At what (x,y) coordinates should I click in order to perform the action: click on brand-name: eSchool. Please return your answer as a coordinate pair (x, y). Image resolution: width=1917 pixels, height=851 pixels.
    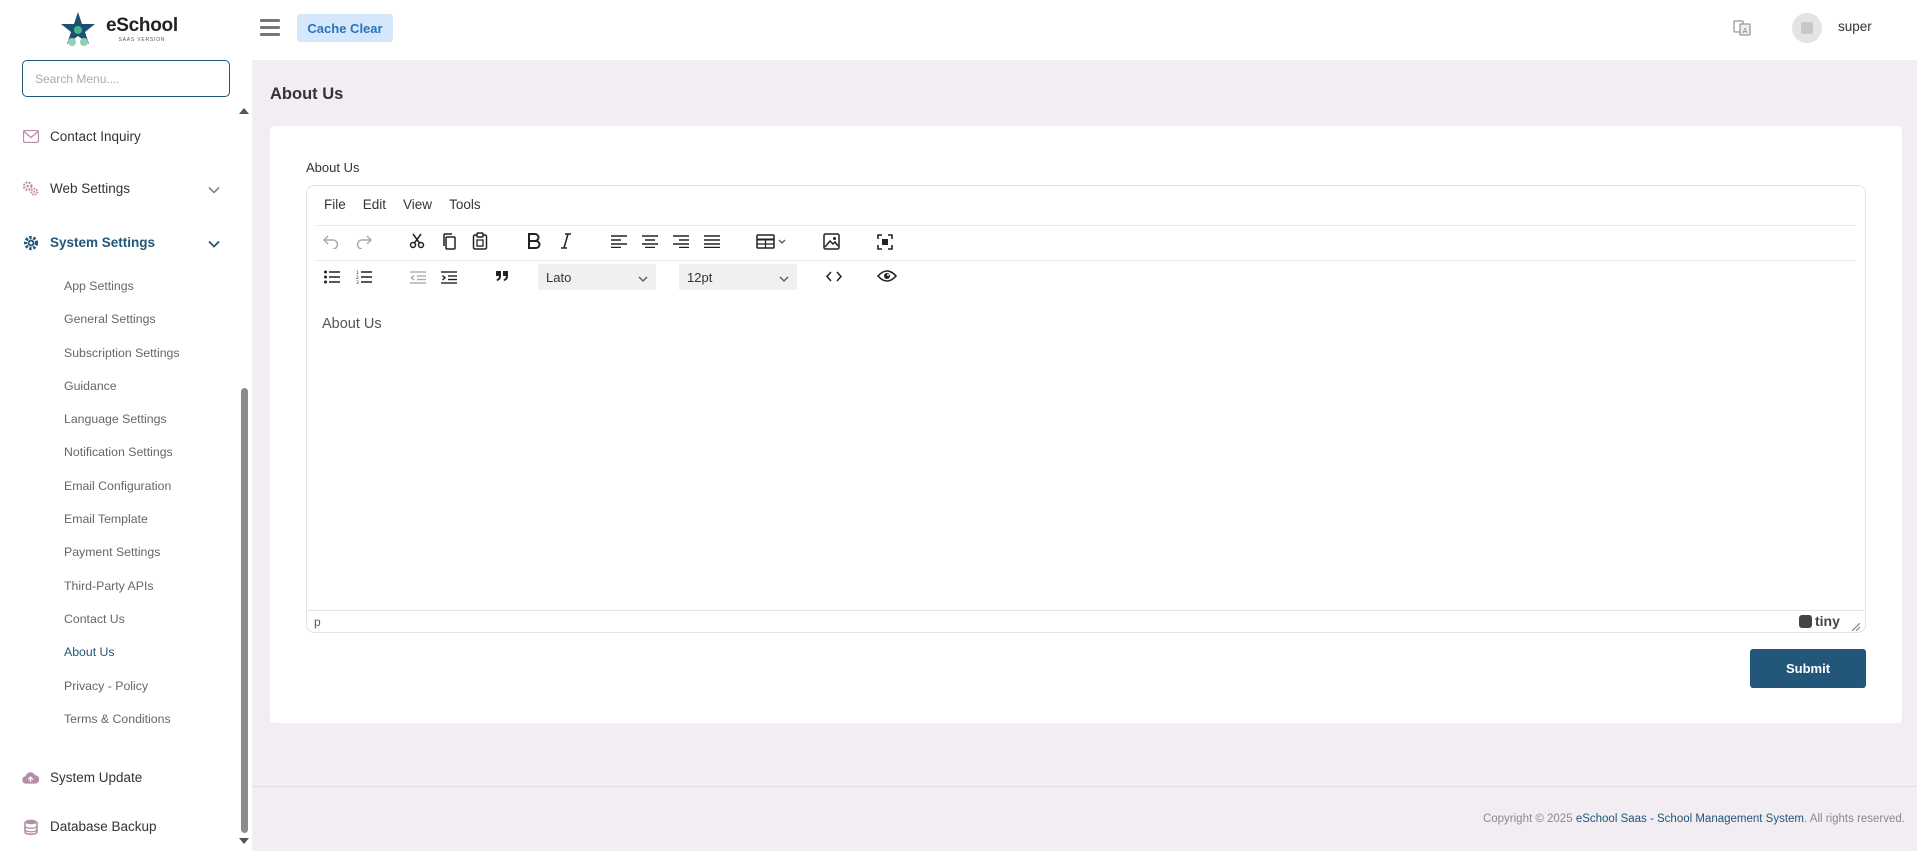
    Looking at the image, I should click on (142, 25).